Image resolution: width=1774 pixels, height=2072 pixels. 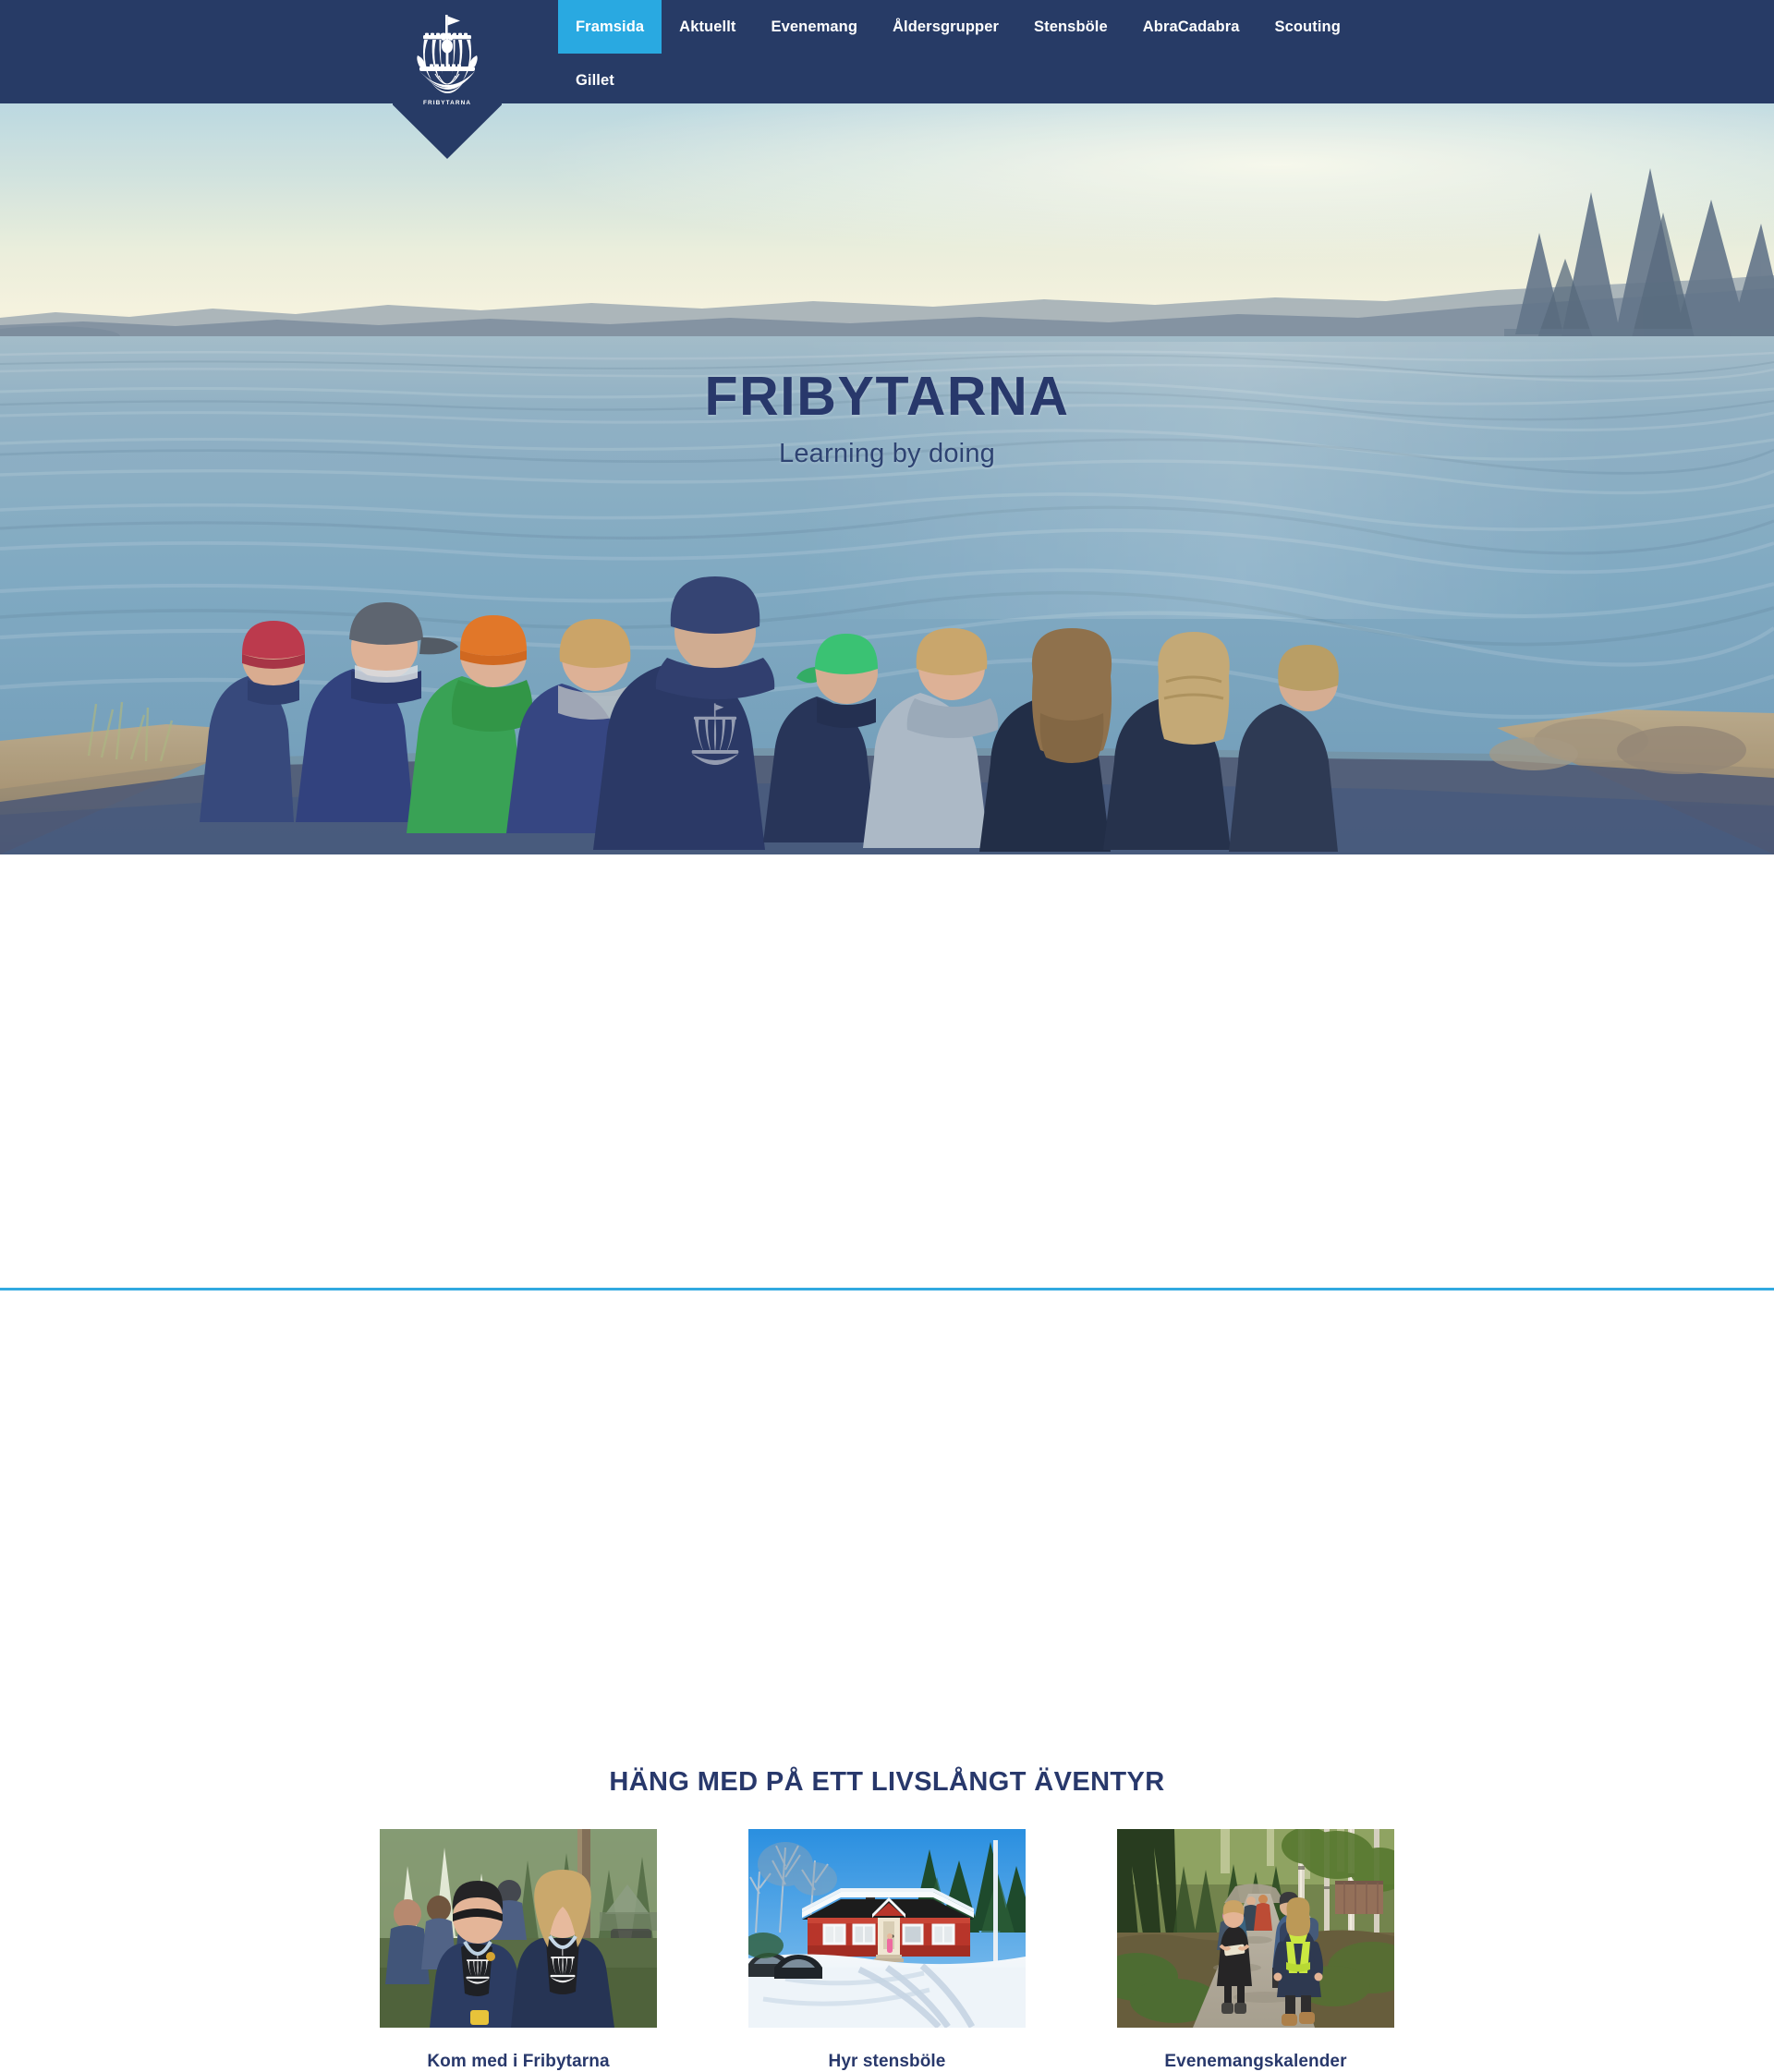 I want to click on nav-item-framsida: Framsida, so click(x=610, y=27).